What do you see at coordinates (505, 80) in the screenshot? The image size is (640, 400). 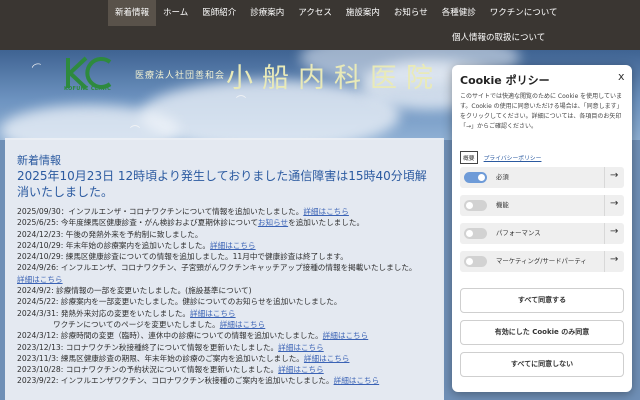 I see `cookie-title: Cookie ポリシー` at bounding box center [505, 80].